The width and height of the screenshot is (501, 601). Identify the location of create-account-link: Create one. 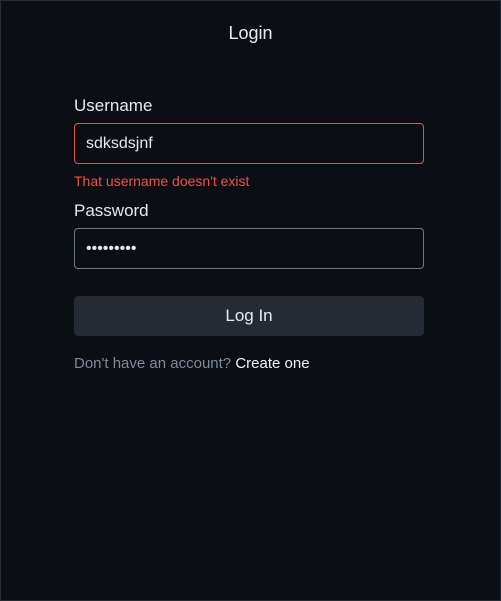
(272, 363).